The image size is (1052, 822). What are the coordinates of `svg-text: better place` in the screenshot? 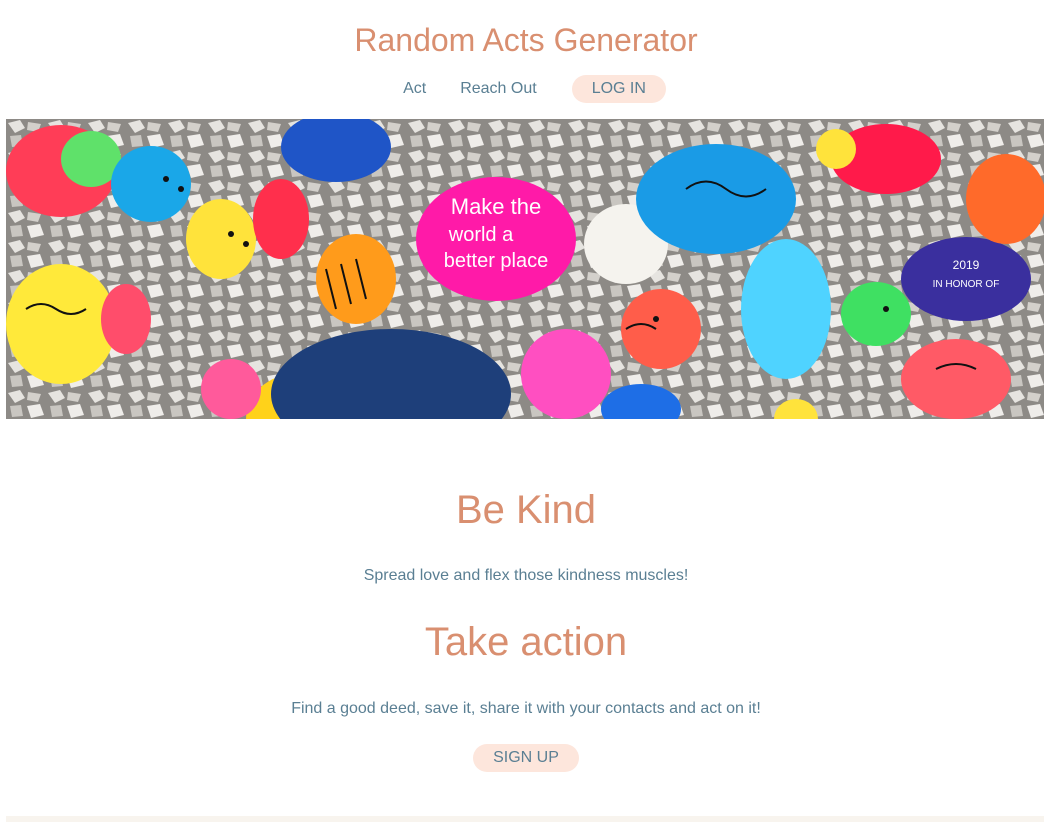 It's located at (496, 261).